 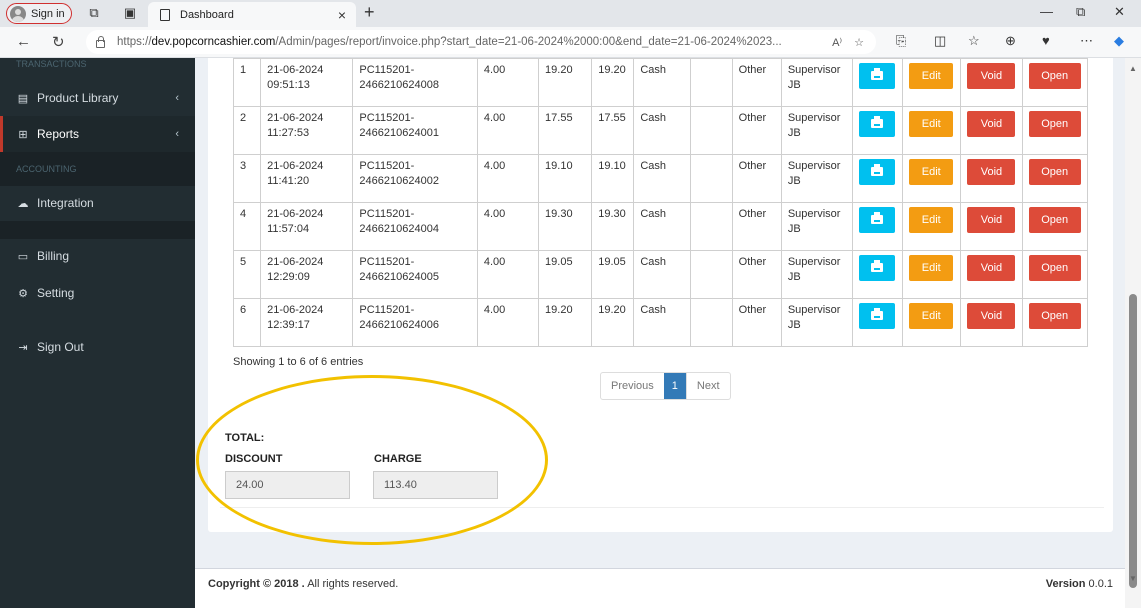 I want to click on scrollbar-thumb, so click(x=1133, y=441).